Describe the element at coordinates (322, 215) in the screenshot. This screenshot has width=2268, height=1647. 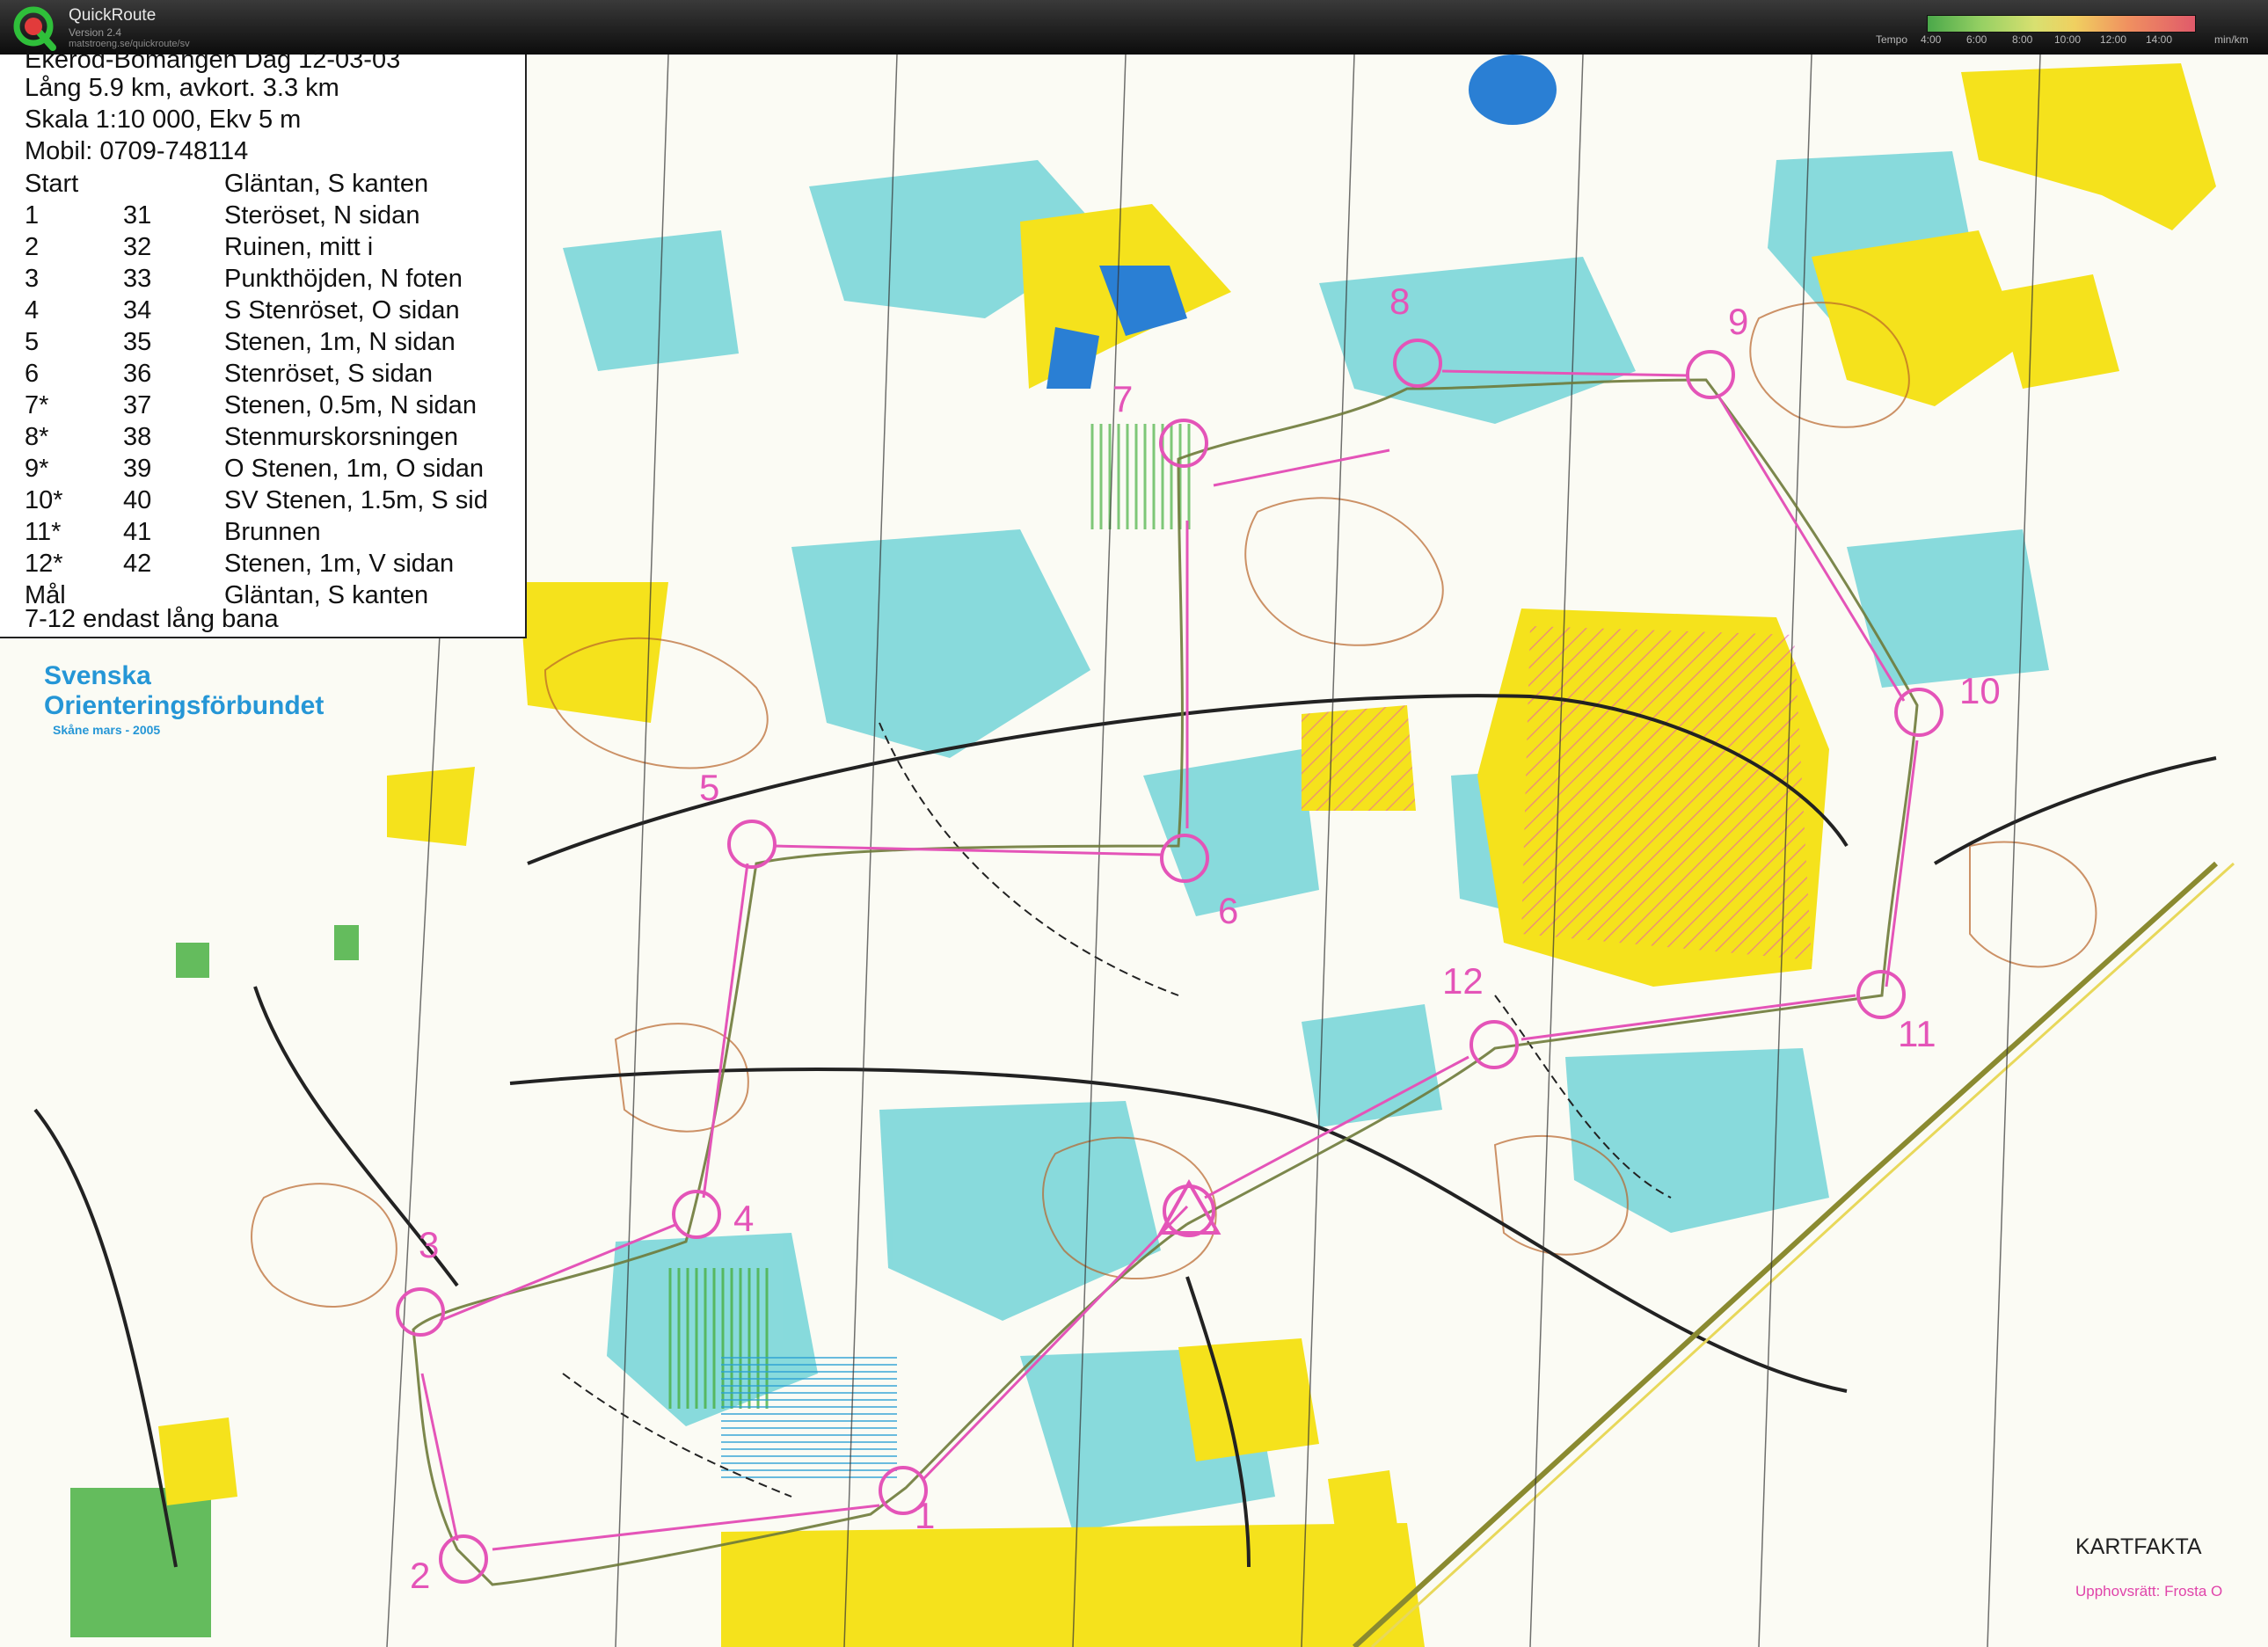
I see `row-desc: Steröset, N sidan` at that location.